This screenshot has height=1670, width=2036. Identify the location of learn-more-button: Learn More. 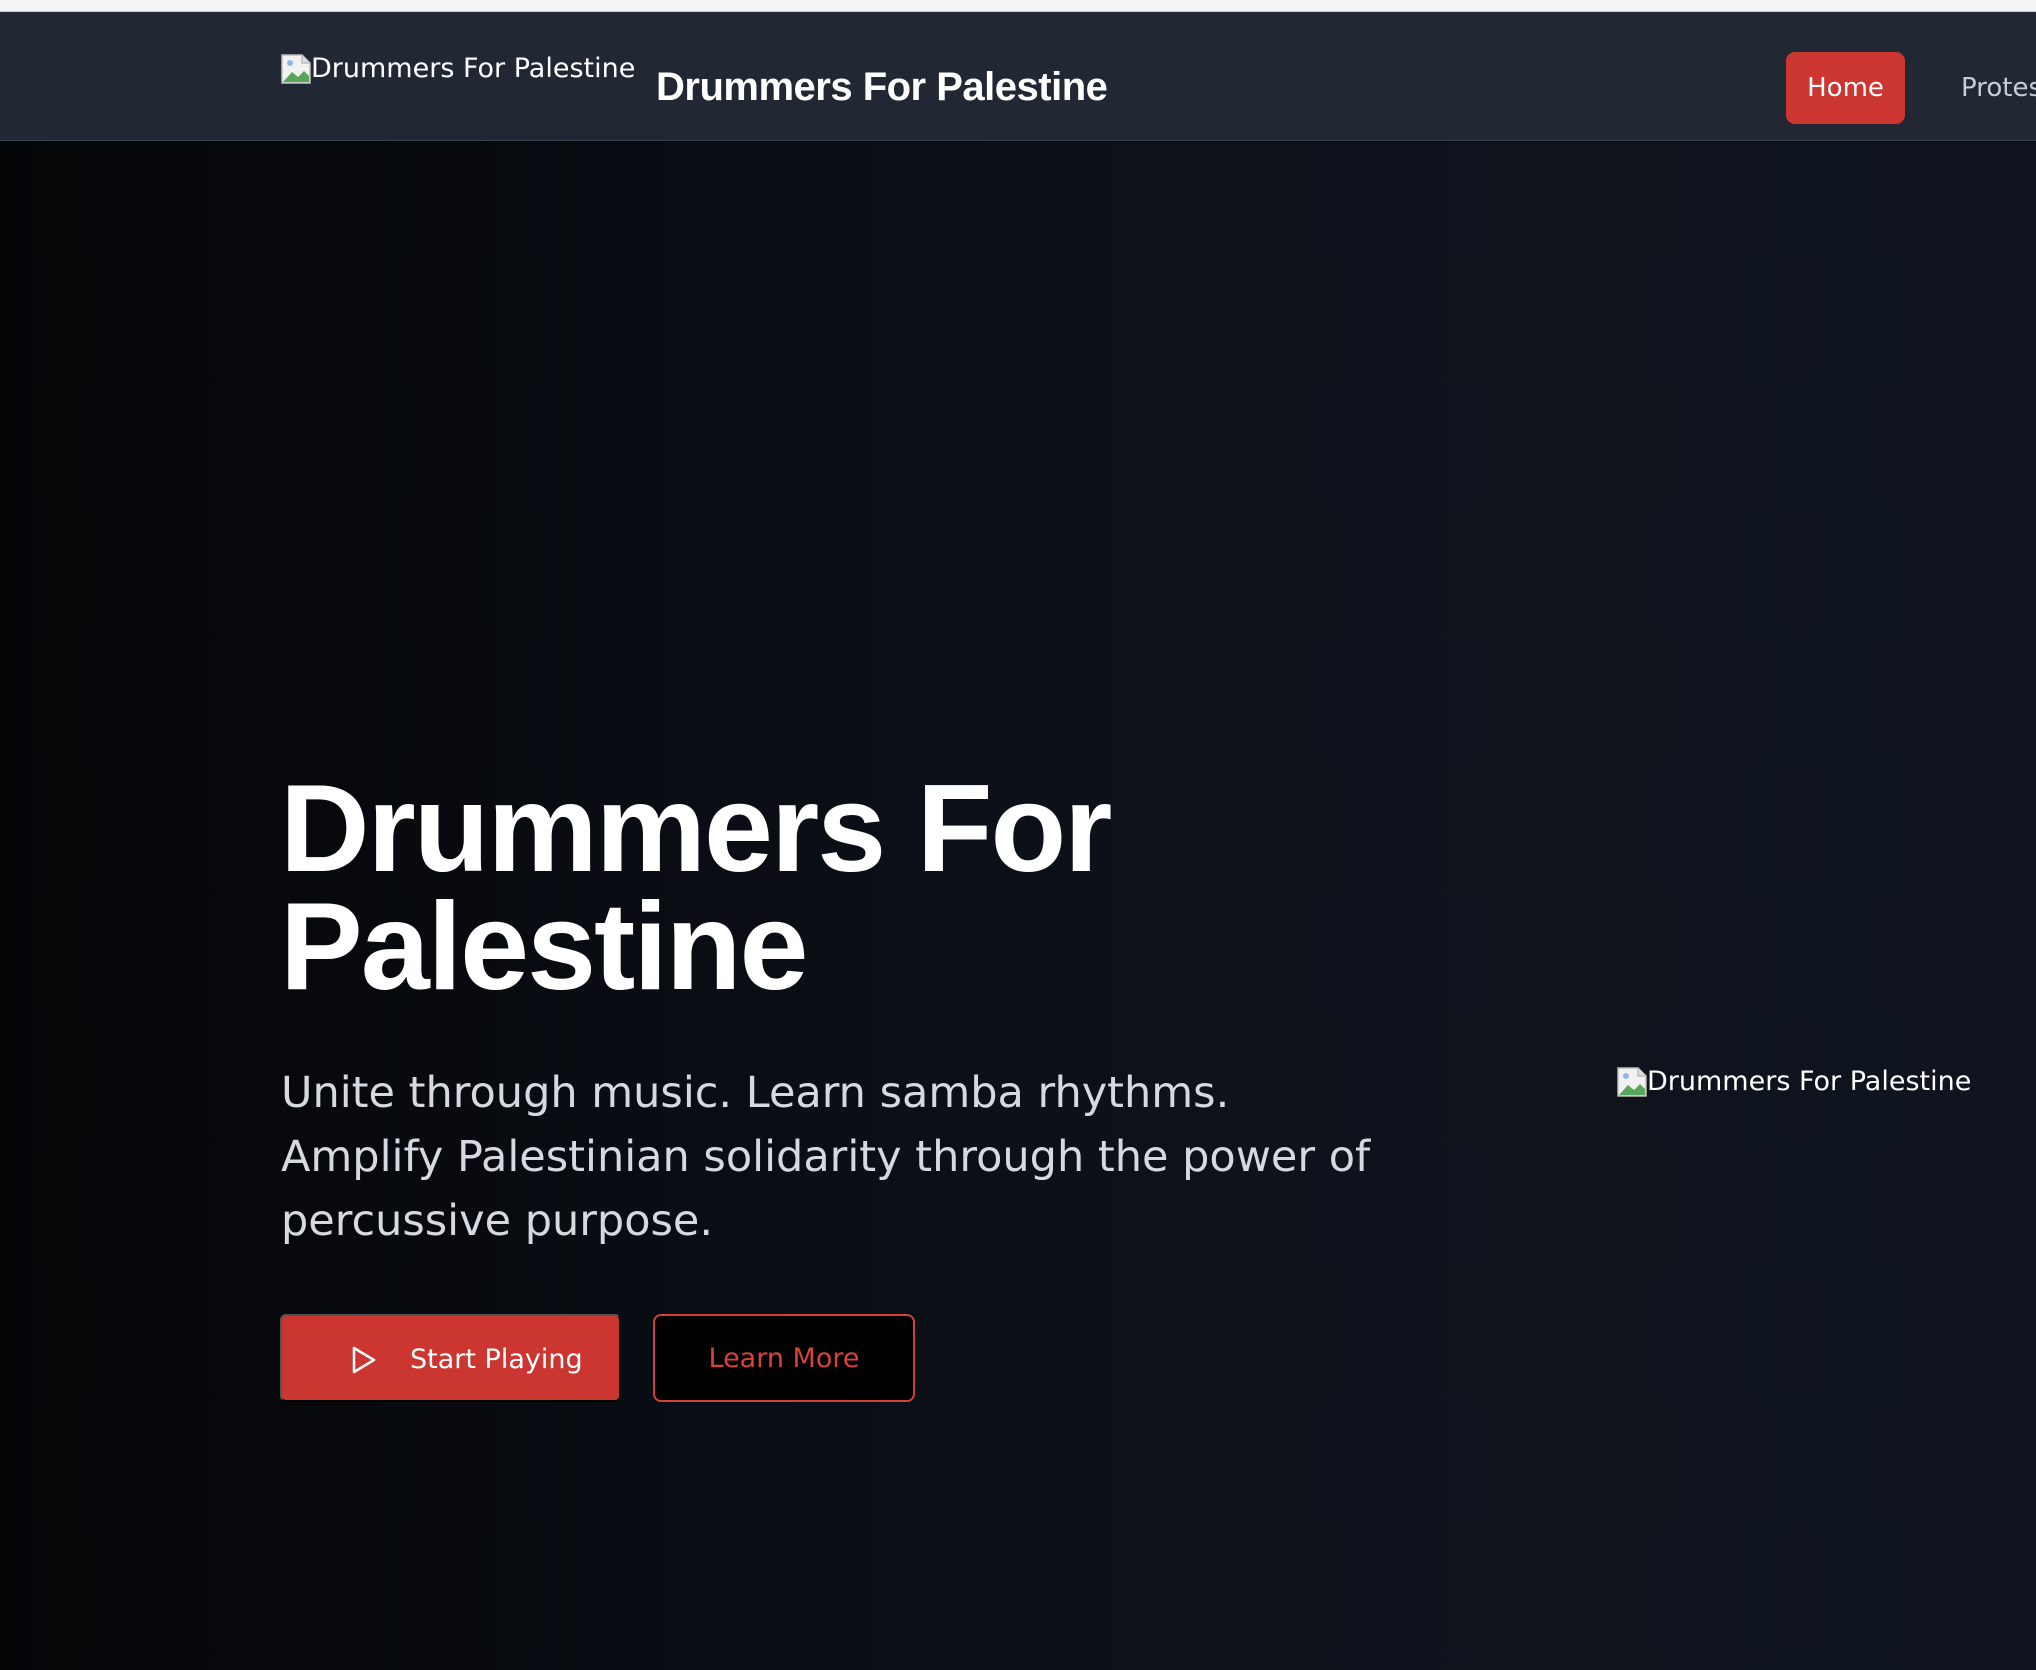
(784, 1358).